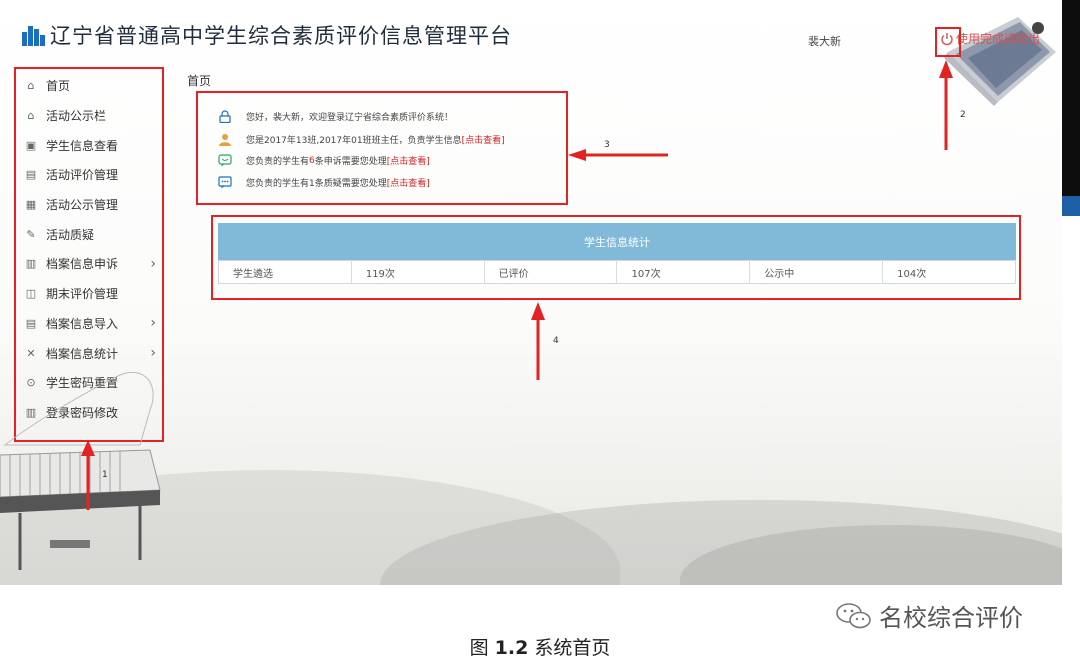  What do you see at coordinates (199, 81) in the screenshot?
I see `breadcrumb: 首页` at bounding box center [199, 81].